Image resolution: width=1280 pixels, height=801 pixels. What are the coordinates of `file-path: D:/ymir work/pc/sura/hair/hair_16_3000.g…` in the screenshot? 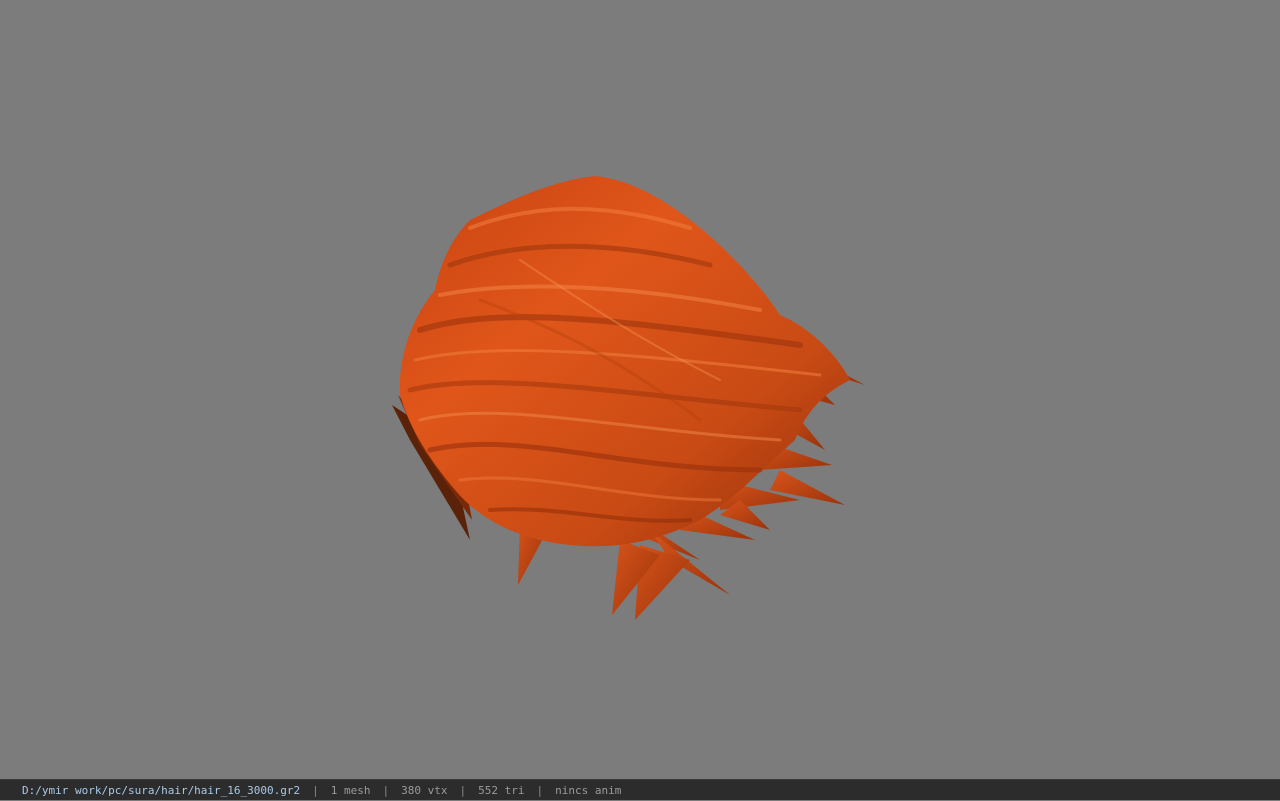 It's located at (161, 790).